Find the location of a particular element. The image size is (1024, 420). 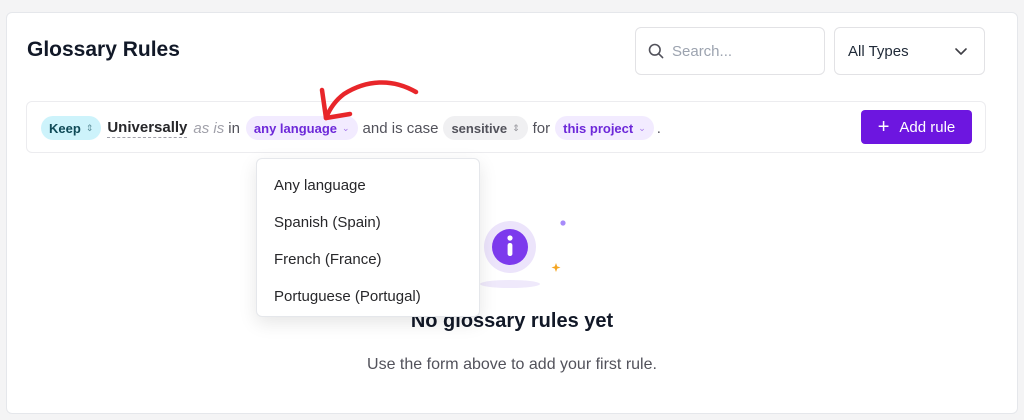

scope-chip: this project ⌄ is located at coordinates (604, 128).